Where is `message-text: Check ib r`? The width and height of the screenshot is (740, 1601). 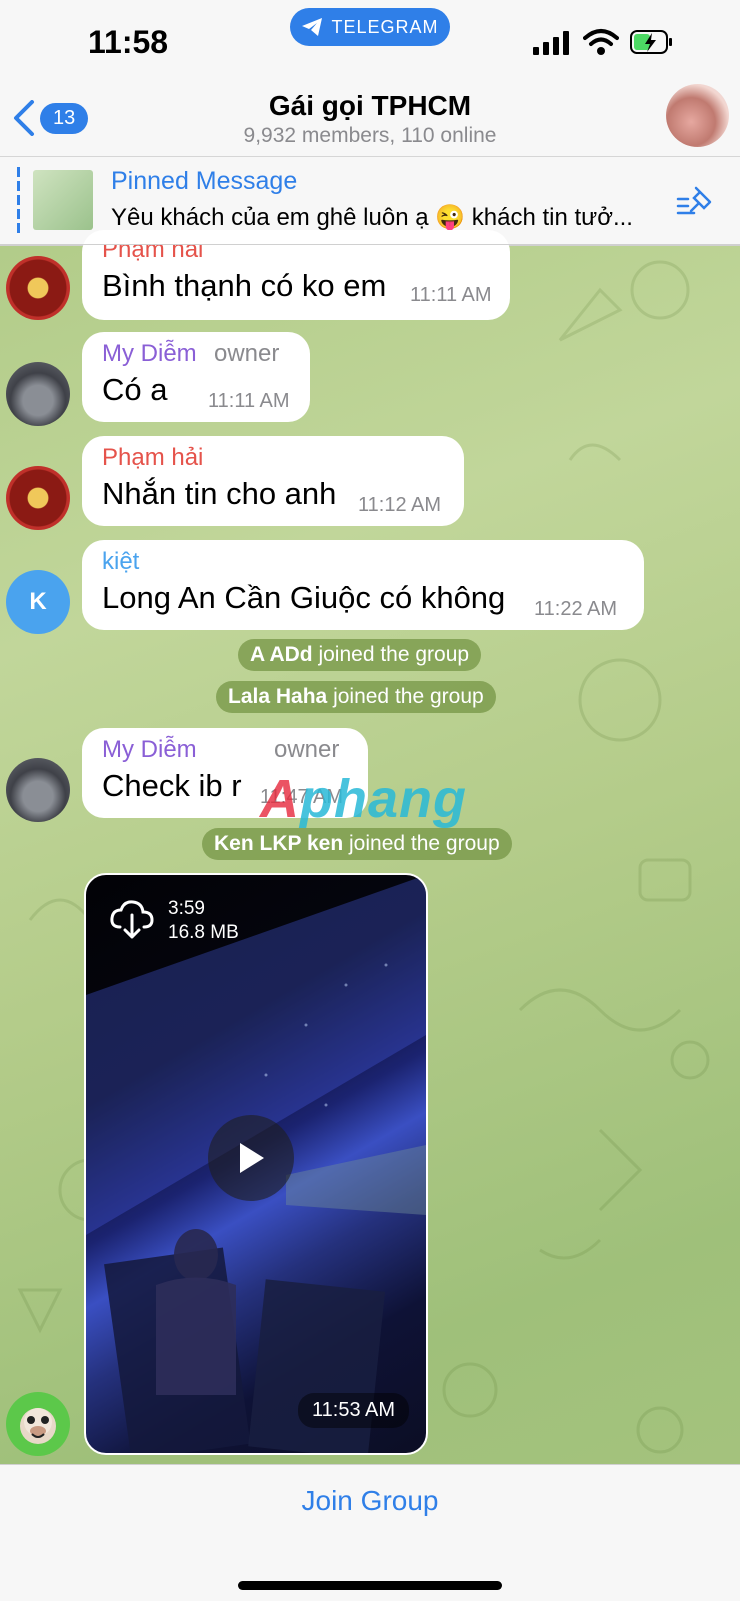 message-text: Check ib r is located at coordinates (172, 785).